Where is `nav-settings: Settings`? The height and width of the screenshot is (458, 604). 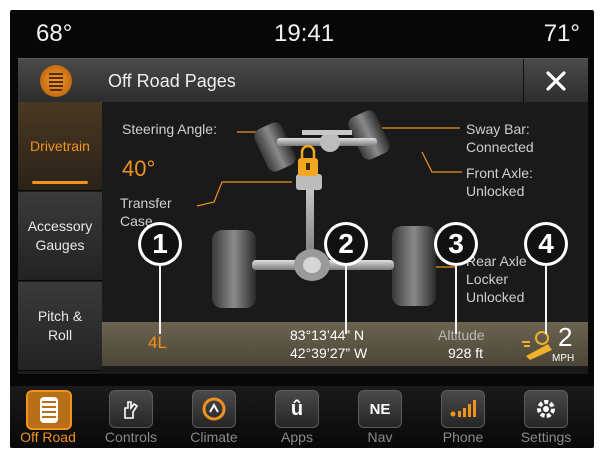 nav-settings: Settings is located at coordinates (546, 419).